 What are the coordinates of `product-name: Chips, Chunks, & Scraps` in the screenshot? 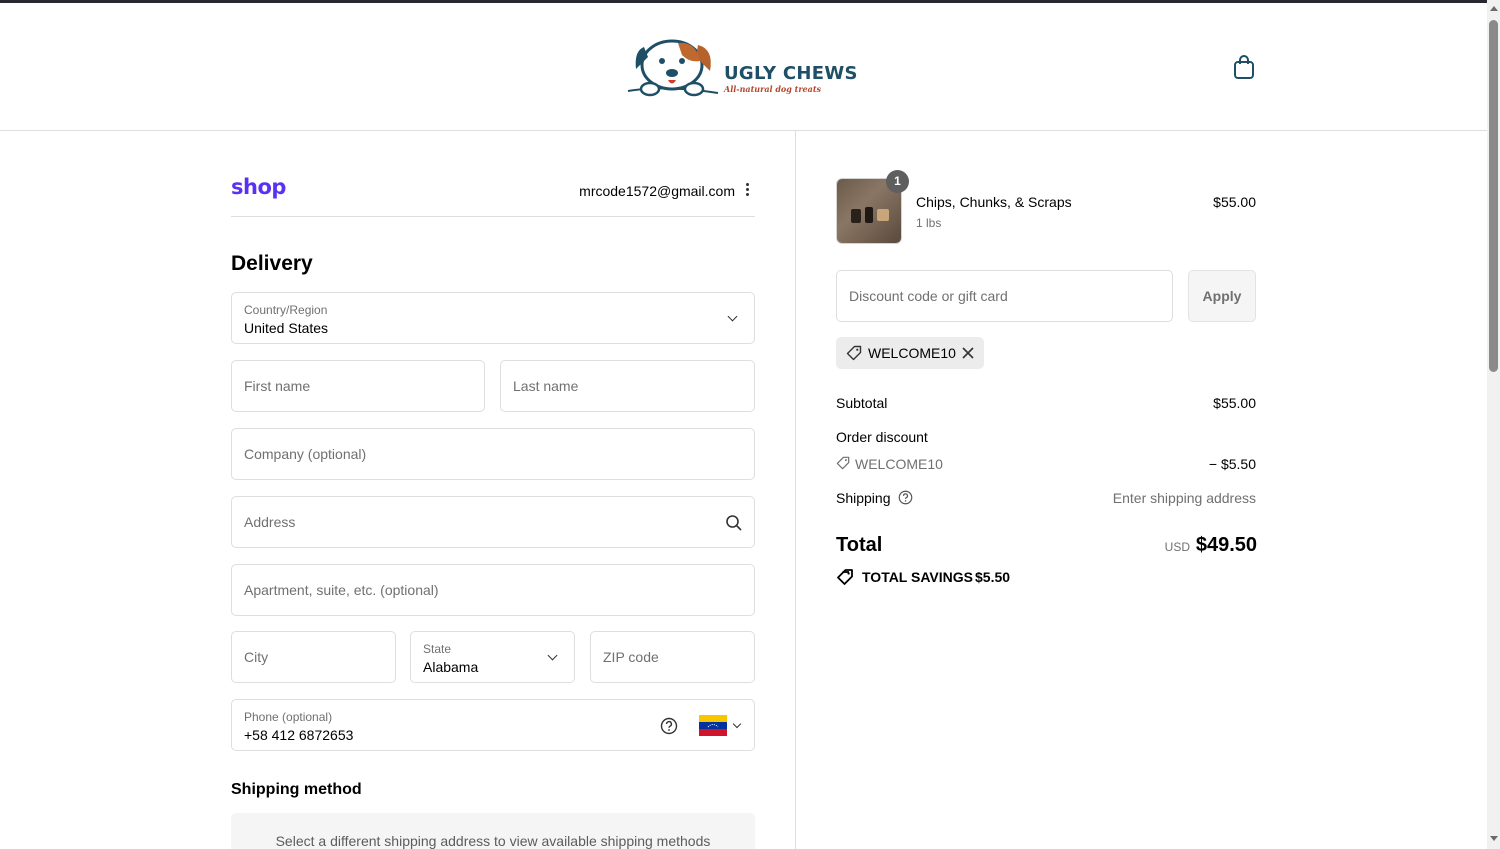 It's located at (994, 202).